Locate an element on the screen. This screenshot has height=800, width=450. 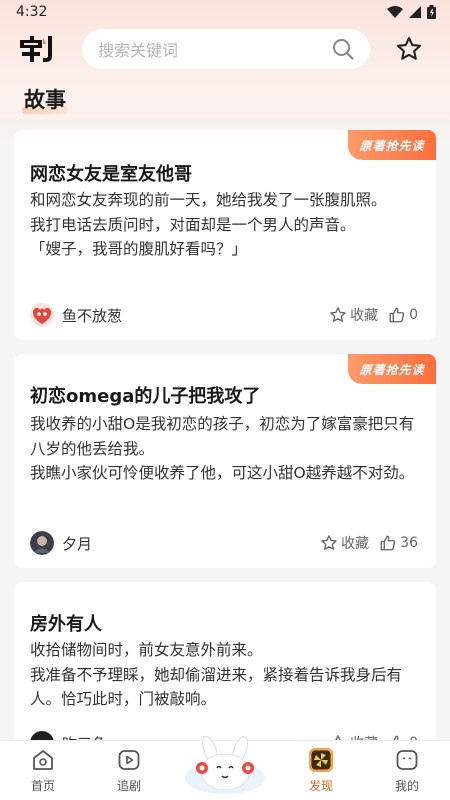
app-logo-mark is located at coordinates (36, 49).